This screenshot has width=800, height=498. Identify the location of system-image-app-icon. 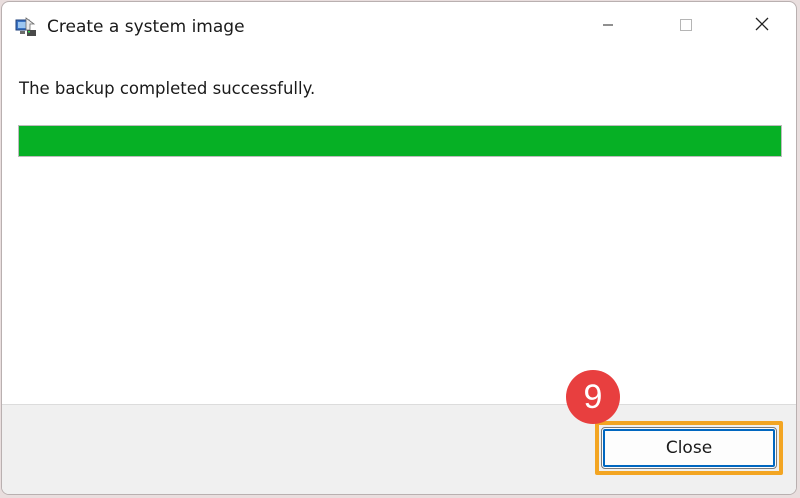
(26, 27).